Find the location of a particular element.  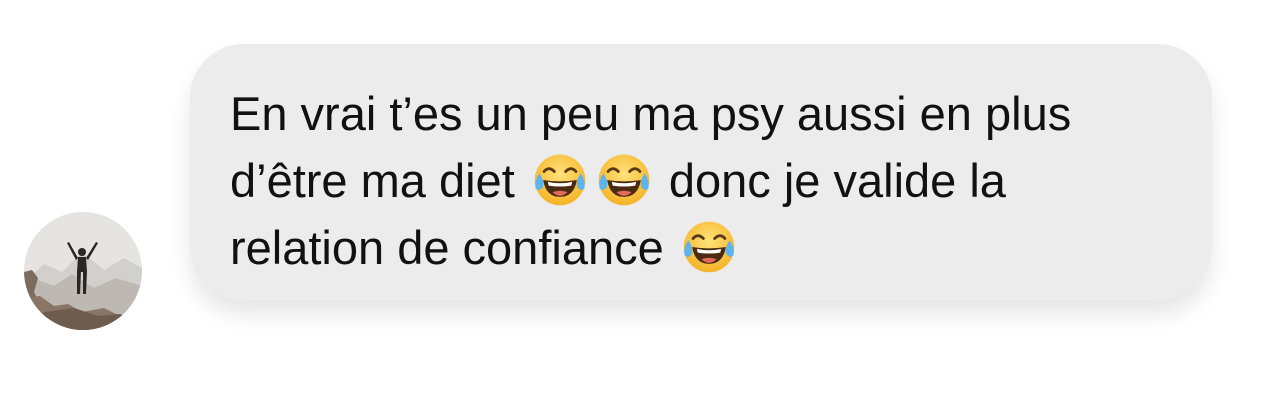

message-line-2-start: d’être ma diet is located at coordinates (379, 180).